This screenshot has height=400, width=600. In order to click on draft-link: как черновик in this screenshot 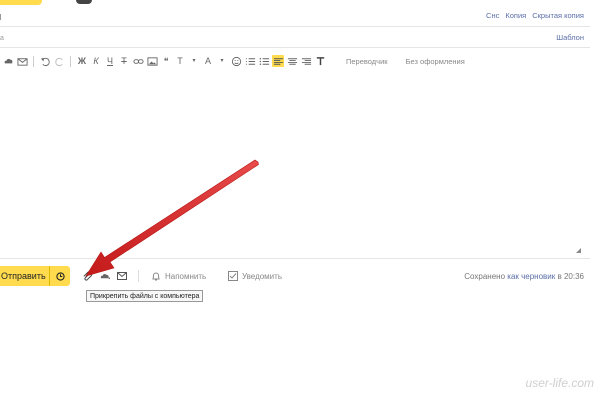, I will do `click(531, 276)`.